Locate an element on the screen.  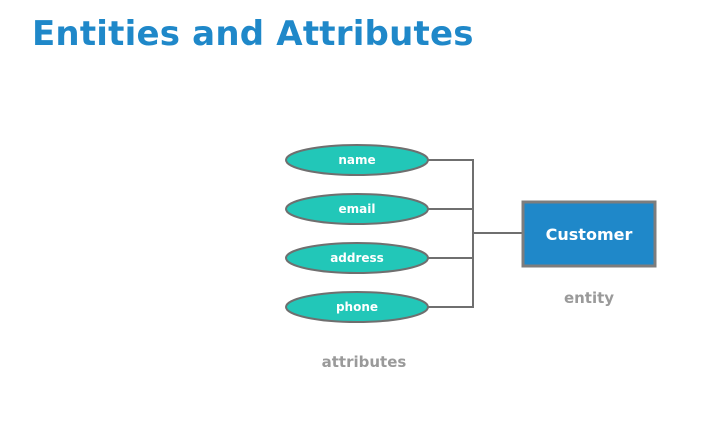
attribute-label: email is located at coordinates (357, 209).